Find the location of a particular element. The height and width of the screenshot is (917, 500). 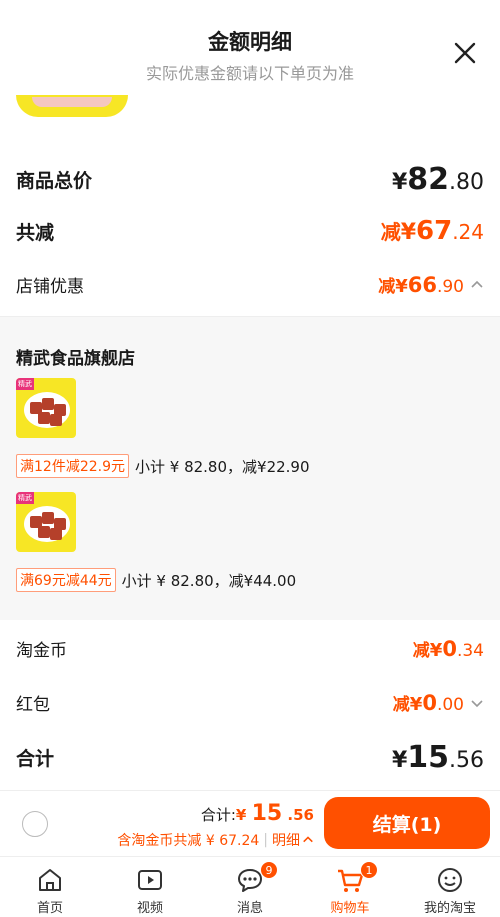

redpacket-row: 红包 减 ¥ 0 .00 is located at coordinates (250, 702).